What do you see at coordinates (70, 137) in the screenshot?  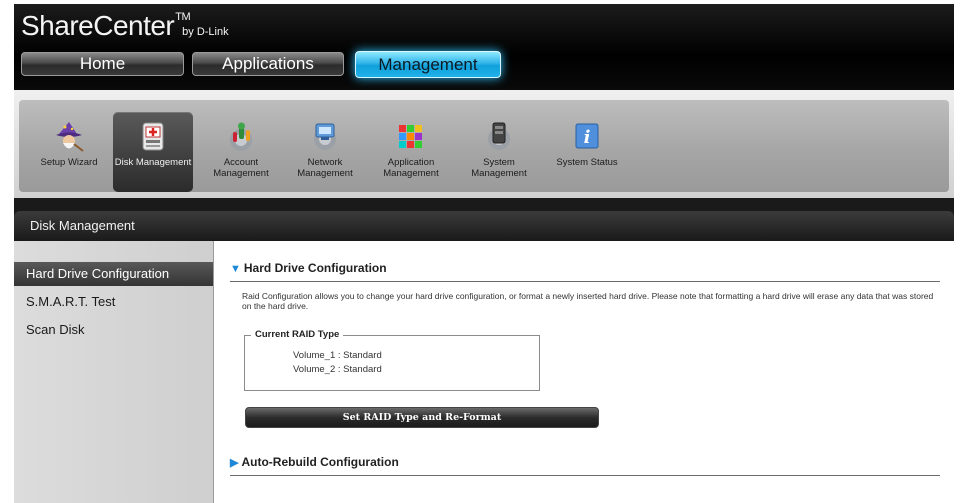 I see `wizard-icon` at bounding box center [70, 137].